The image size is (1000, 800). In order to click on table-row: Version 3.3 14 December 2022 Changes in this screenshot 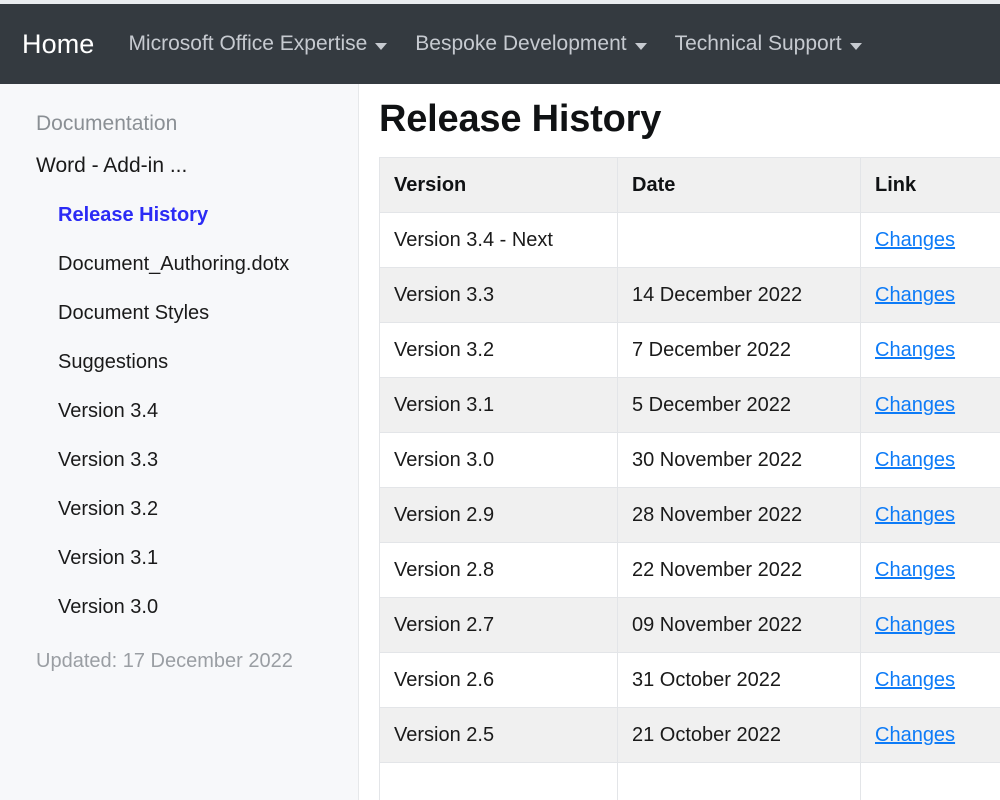, I will do `click(689, 295)`.